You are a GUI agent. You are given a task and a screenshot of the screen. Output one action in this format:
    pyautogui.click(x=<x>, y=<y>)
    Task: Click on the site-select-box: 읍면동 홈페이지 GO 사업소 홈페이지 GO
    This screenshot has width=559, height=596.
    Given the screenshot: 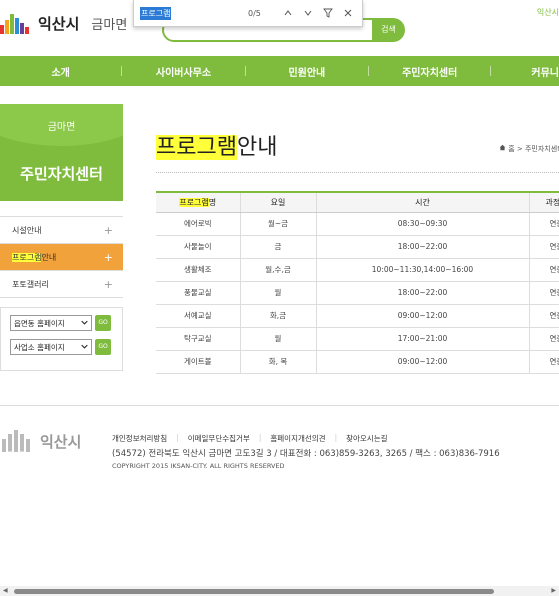 What is the action you would take?
    pyautogui.click(x=61, y=339)
    